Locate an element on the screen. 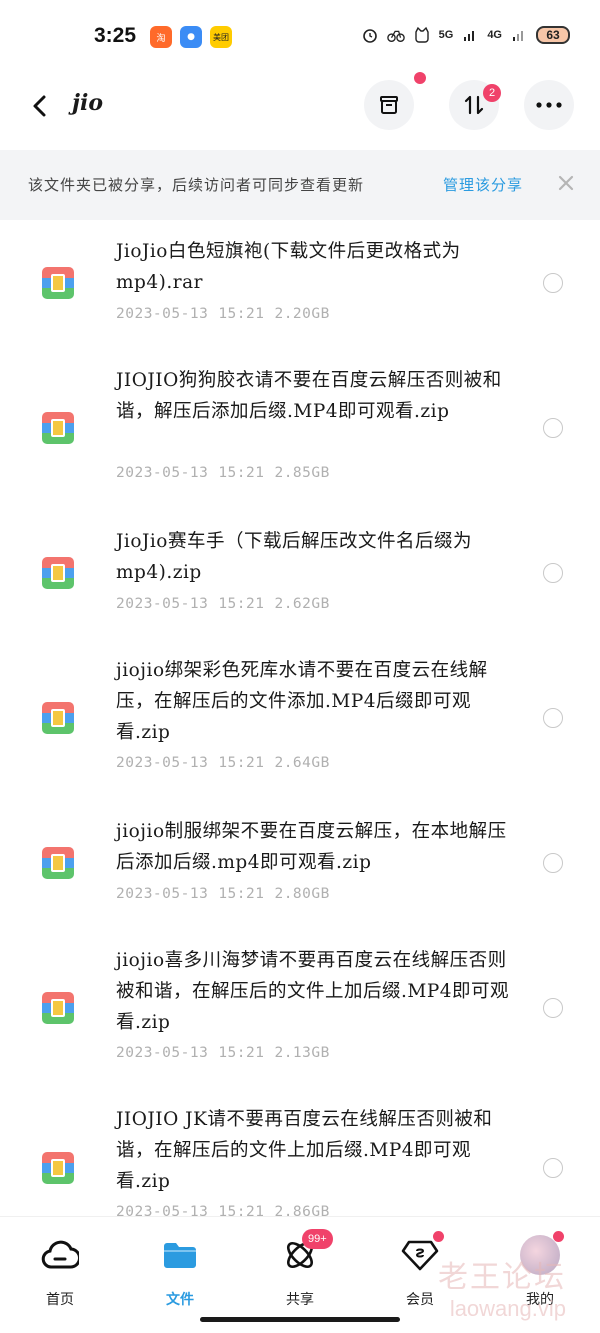  battery-indicator: 63 is located at coordinates (553, 35).